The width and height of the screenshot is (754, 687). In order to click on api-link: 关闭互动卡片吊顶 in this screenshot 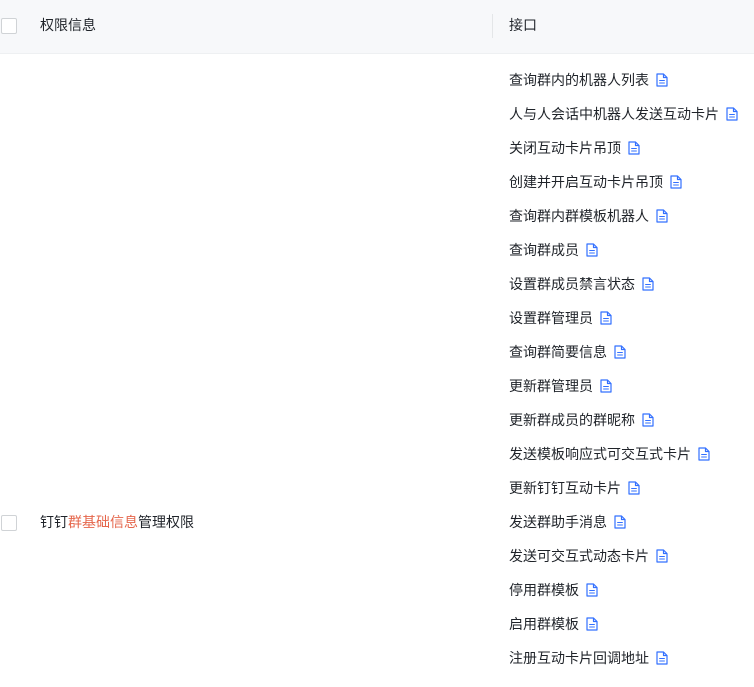, I will do `click(565, 148)`.